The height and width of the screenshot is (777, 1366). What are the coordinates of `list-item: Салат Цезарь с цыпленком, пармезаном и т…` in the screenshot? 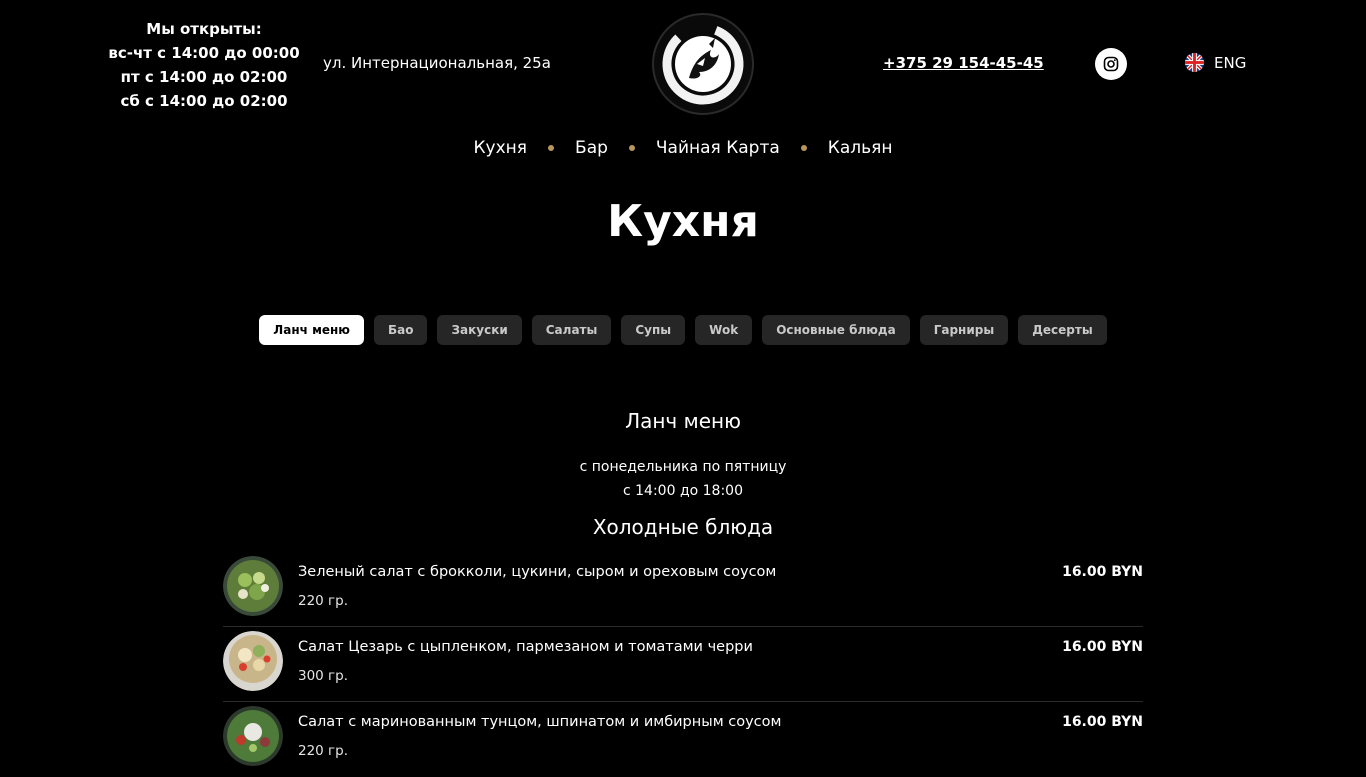 It's located at (683, 664).